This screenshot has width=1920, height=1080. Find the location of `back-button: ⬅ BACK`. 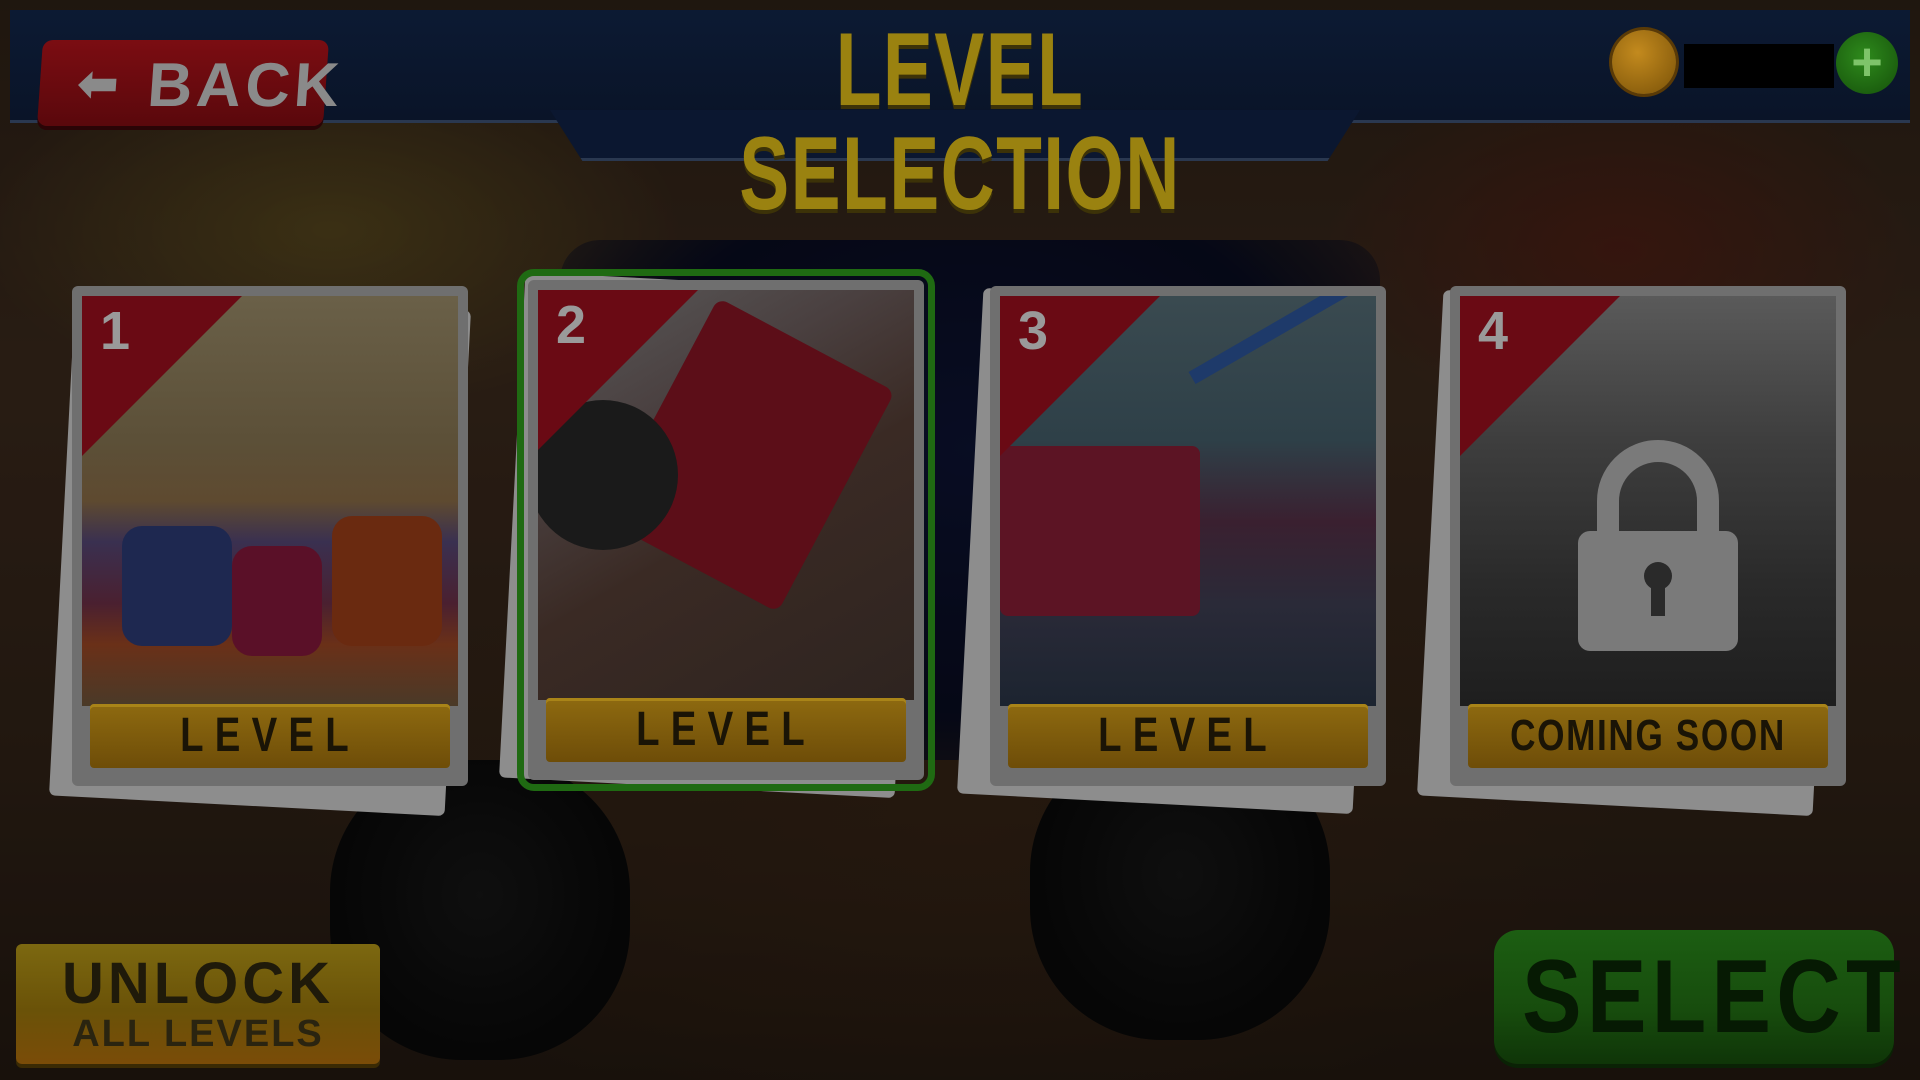

back-button: ⬅ BACK is located at coordinates (190, 83).